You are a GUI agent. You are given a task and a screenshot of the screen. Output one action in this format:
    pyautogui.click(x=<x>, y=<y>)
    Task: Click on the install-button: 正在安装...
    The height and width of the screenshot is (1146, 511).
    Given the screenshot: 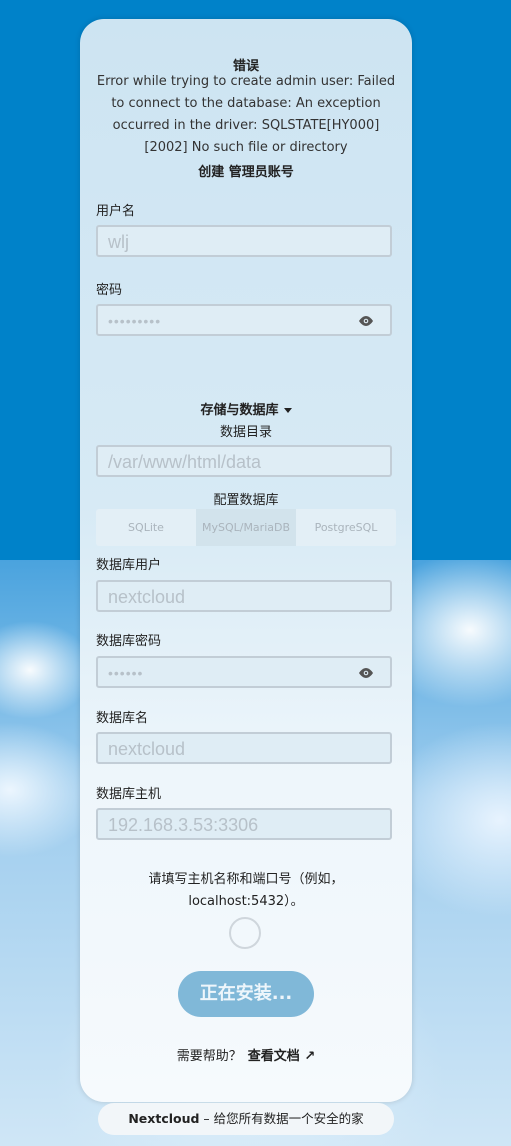 What is the action you would take?
    pyautogui.click(x=246, y=994)
    